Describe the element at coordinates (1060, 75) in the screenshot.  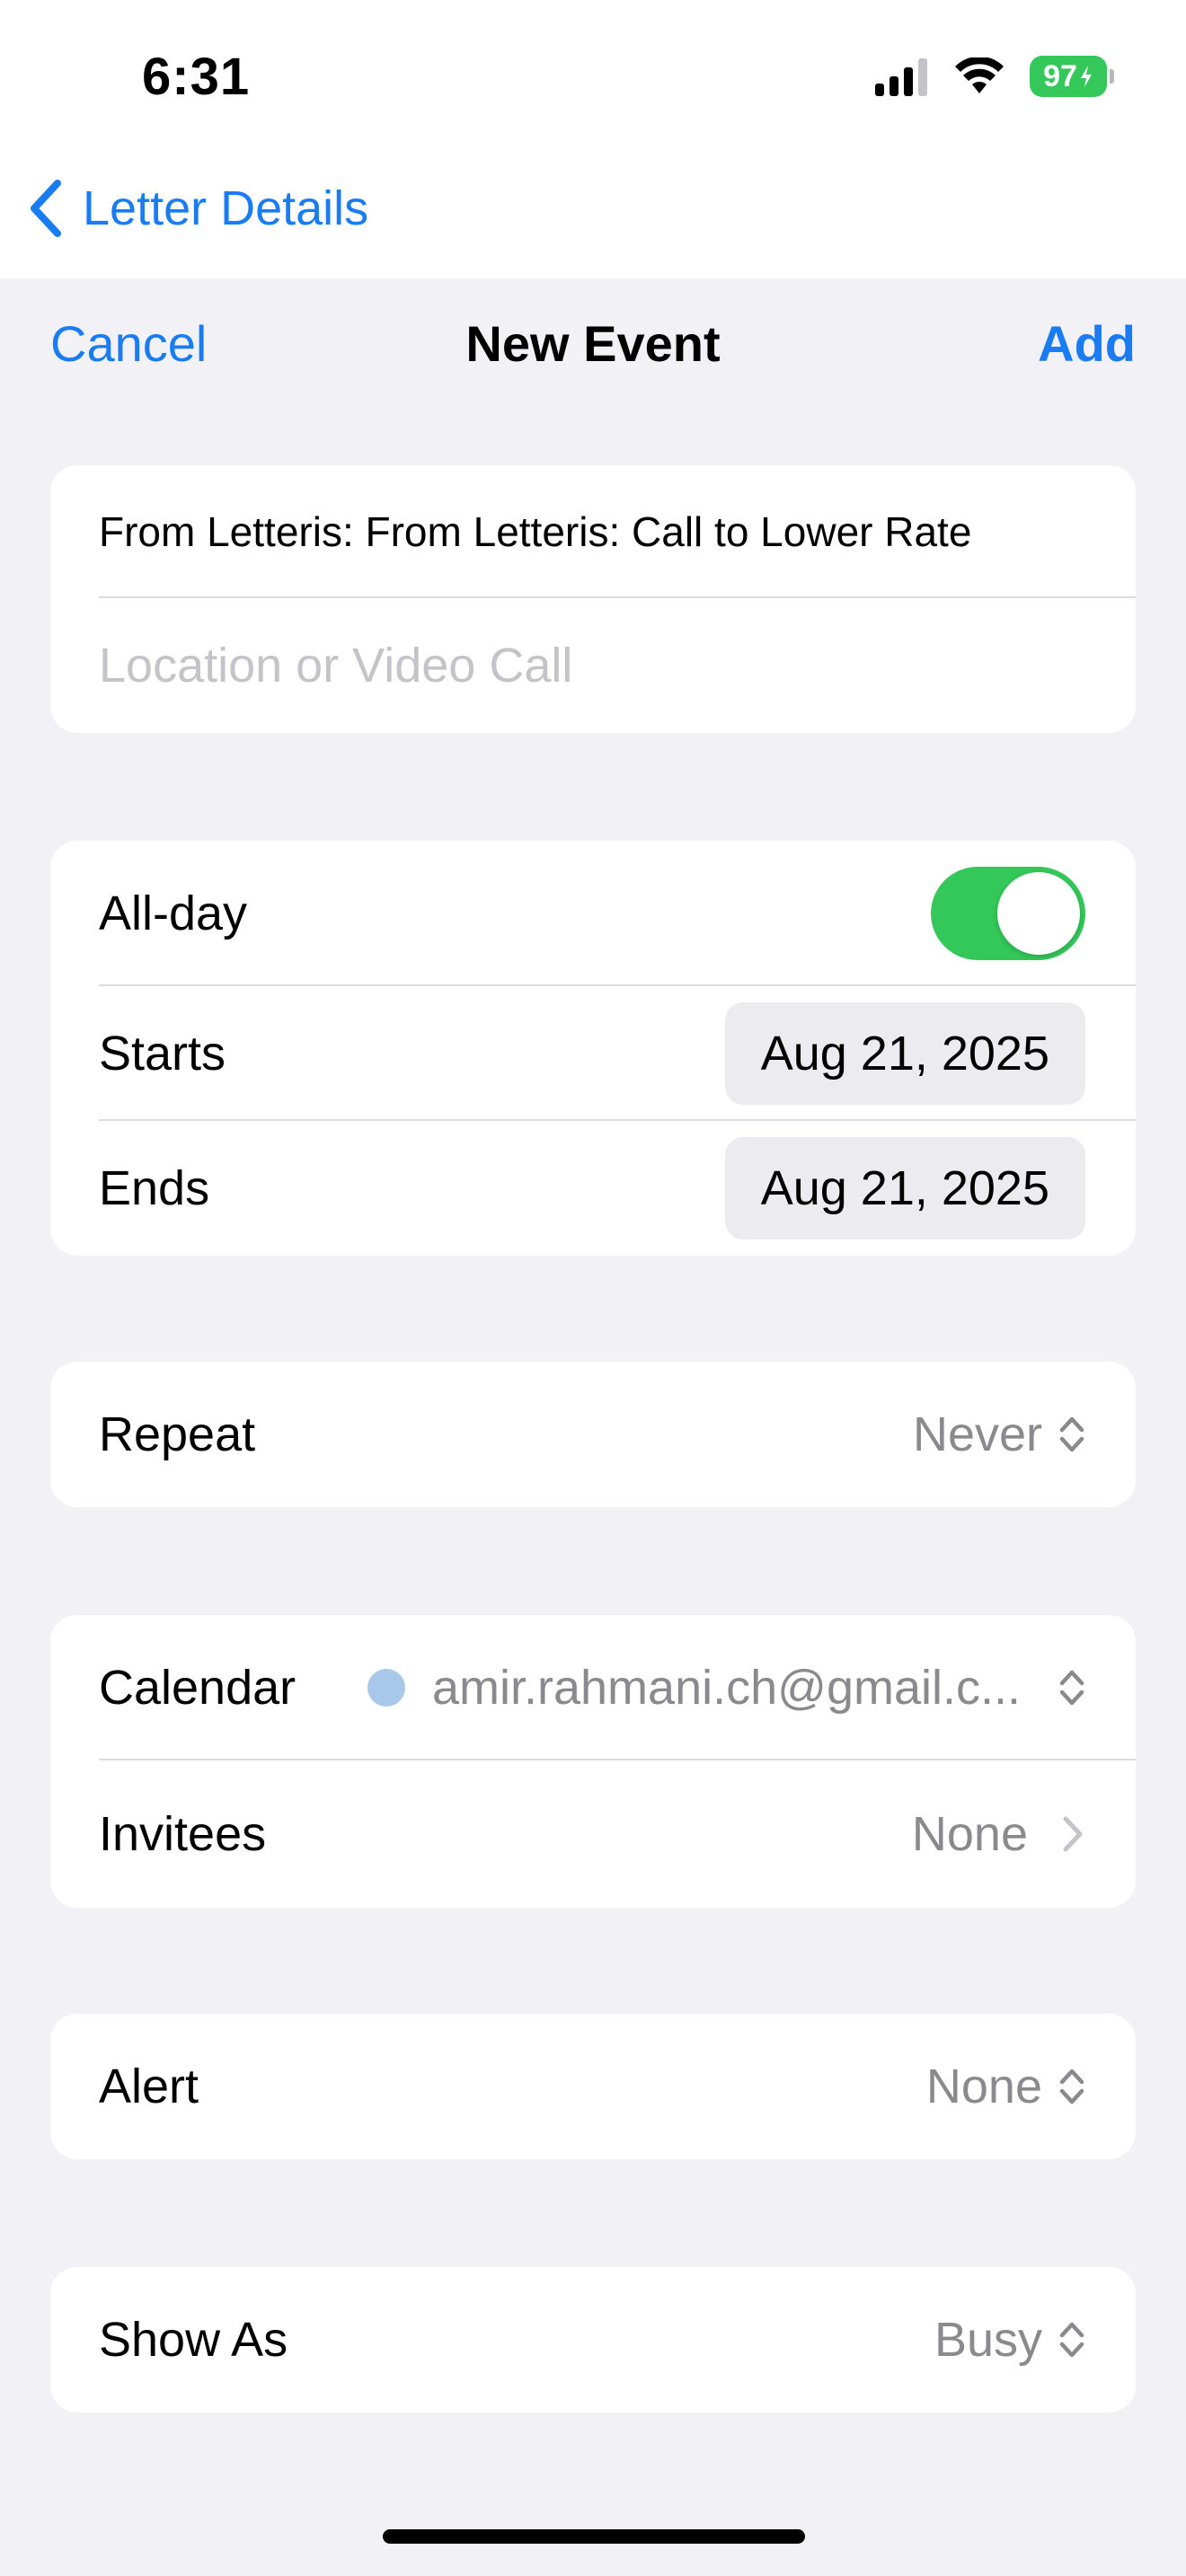
I see `battery-level: 97` at that location.